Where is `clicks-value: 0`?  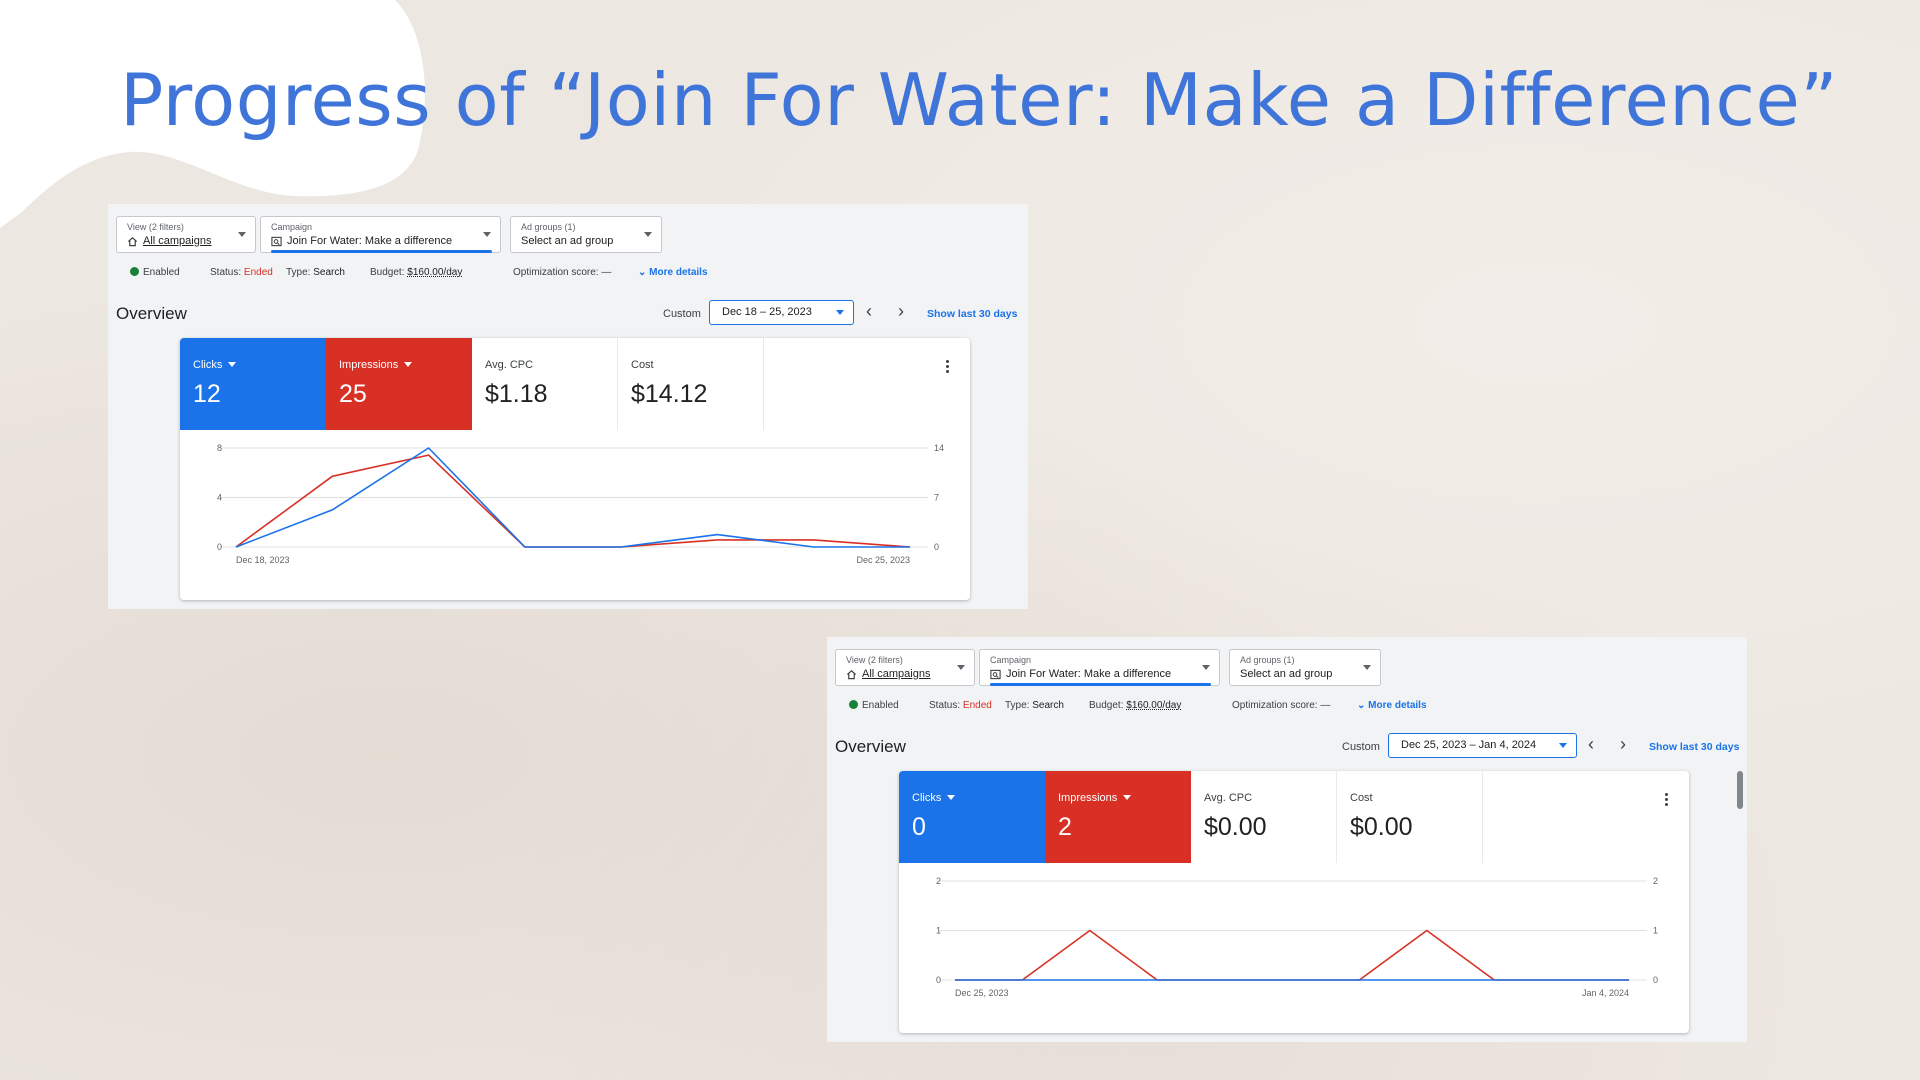
clicks-value: 0 is located at coordinates (919, 827).